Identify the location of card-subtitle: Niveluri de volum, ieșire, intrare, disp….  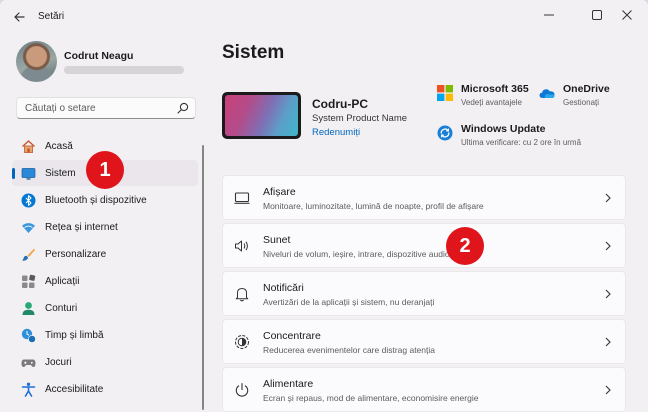
(356, 254).